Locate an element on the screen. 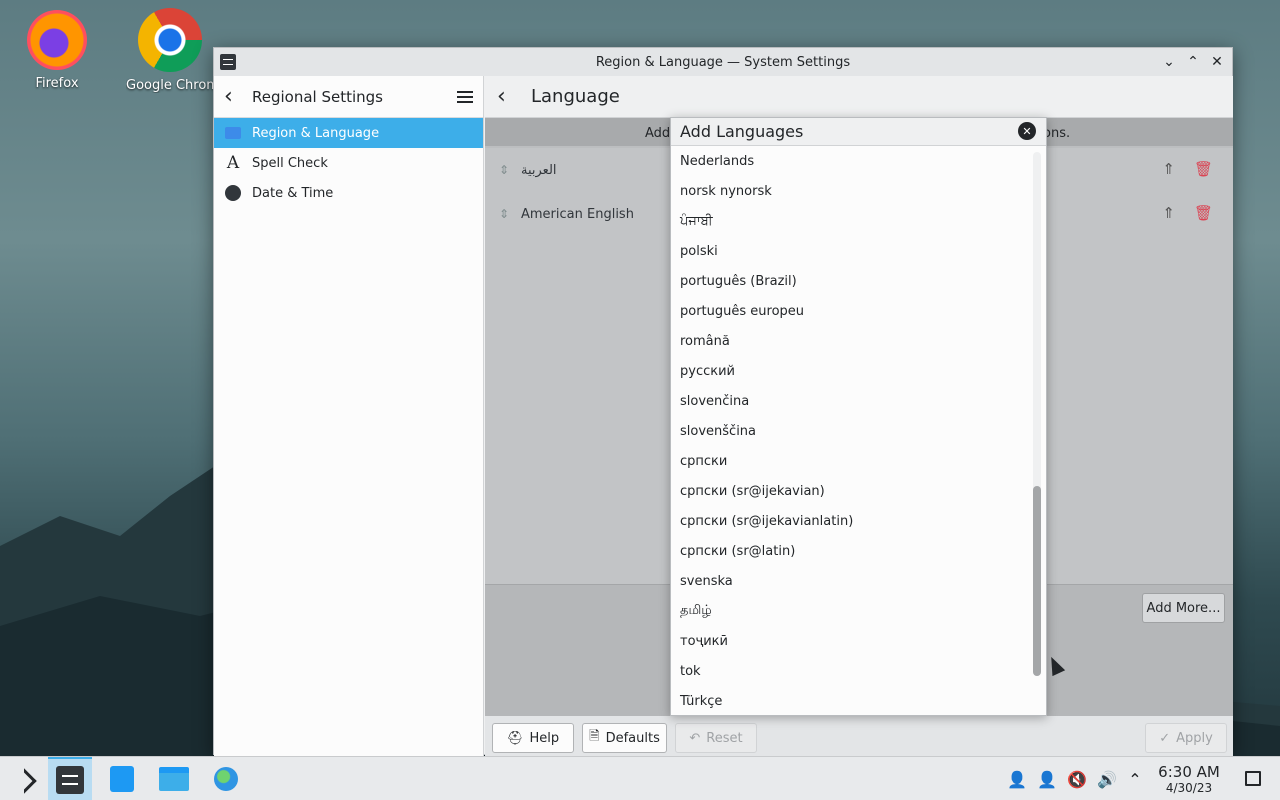 The height and width of the screenshot is (800, 1280). sidebar-header: ‹ Regional Settings is located at coordinates (348, 97).